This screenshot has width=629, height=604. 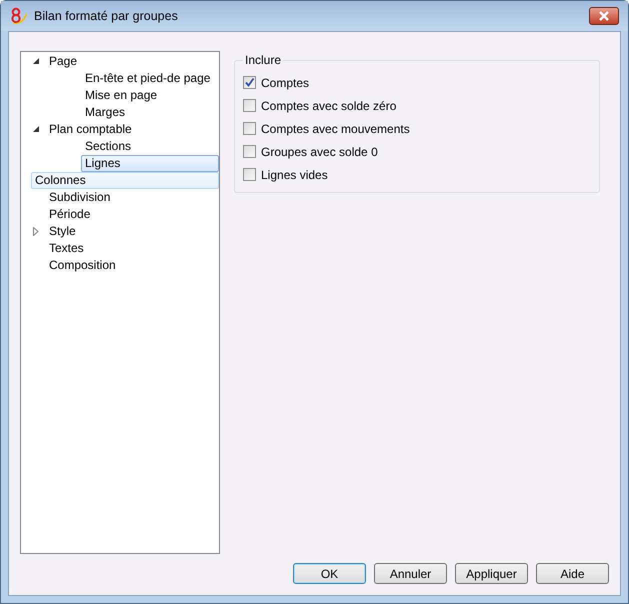 I want to click on tree-item: Mise en page, so click(x=121, y=95).